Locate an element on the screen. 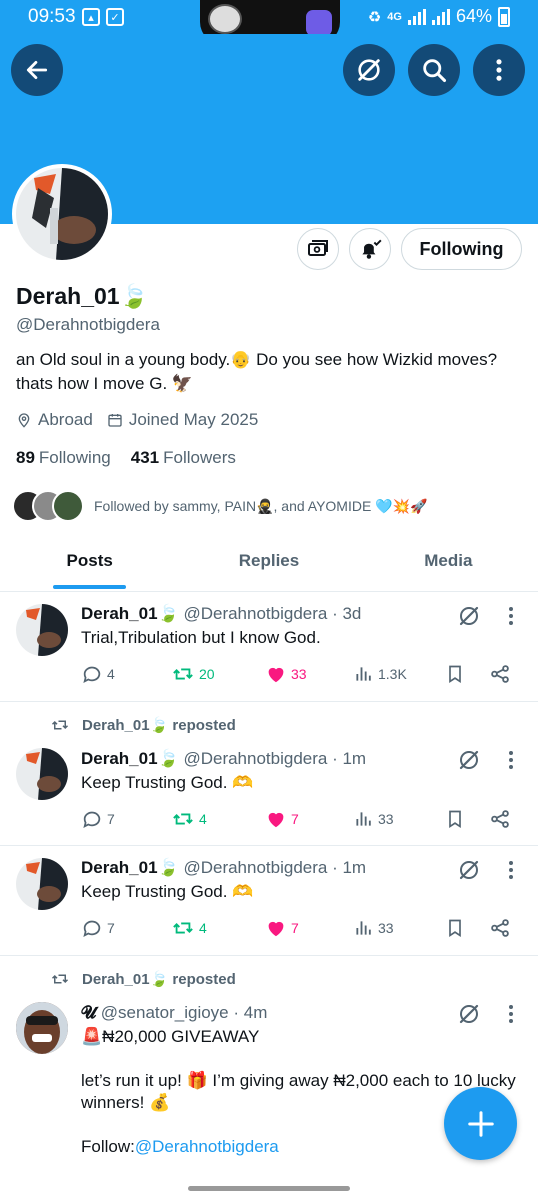 The width and height of the screenshot is (538, 1200). views-button: 1.3K is located at coordinates (380, 674).